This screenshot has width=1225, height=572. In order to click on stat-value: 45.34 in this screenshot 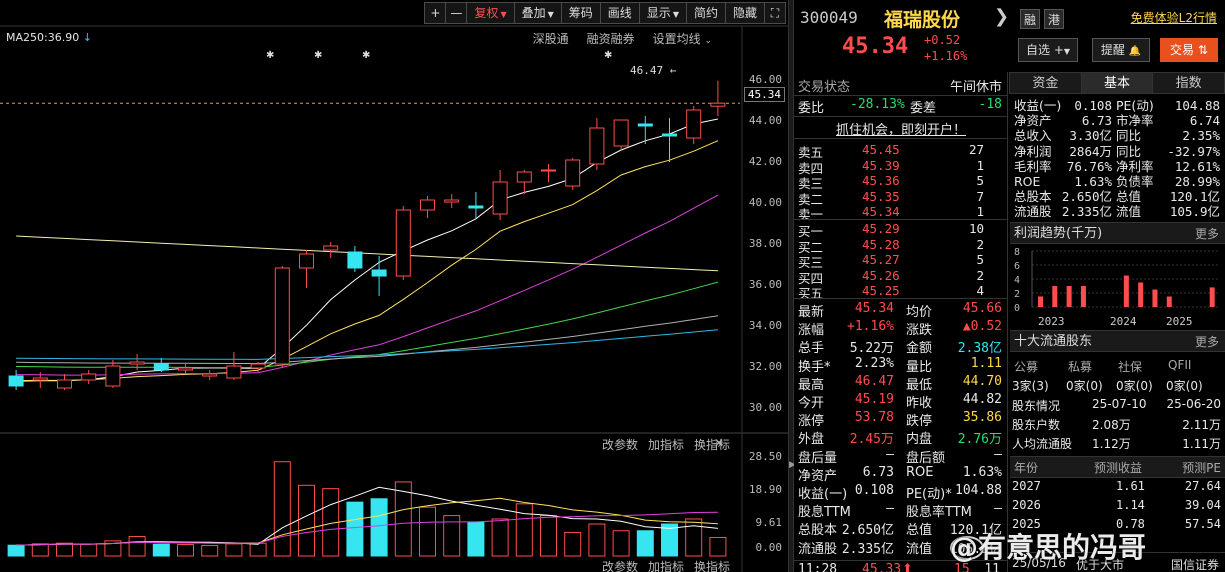, I will do `click(874, 308)`.